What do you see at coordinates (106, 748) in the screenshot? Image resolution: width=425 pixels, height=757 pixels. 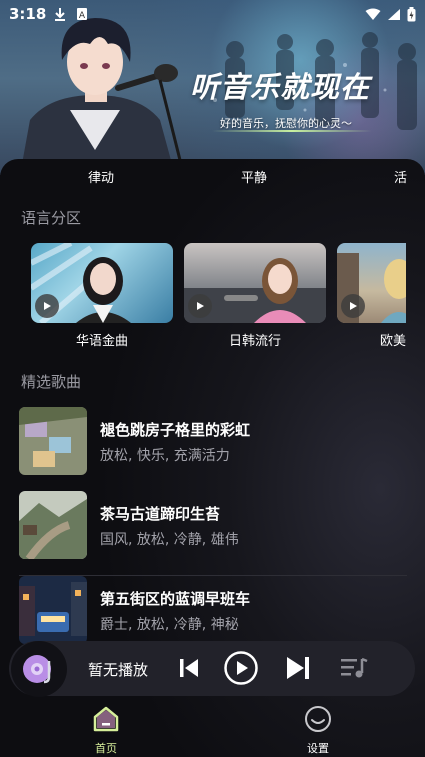 I see `nav-home-label: 首页` at bounding box center [106, 748].